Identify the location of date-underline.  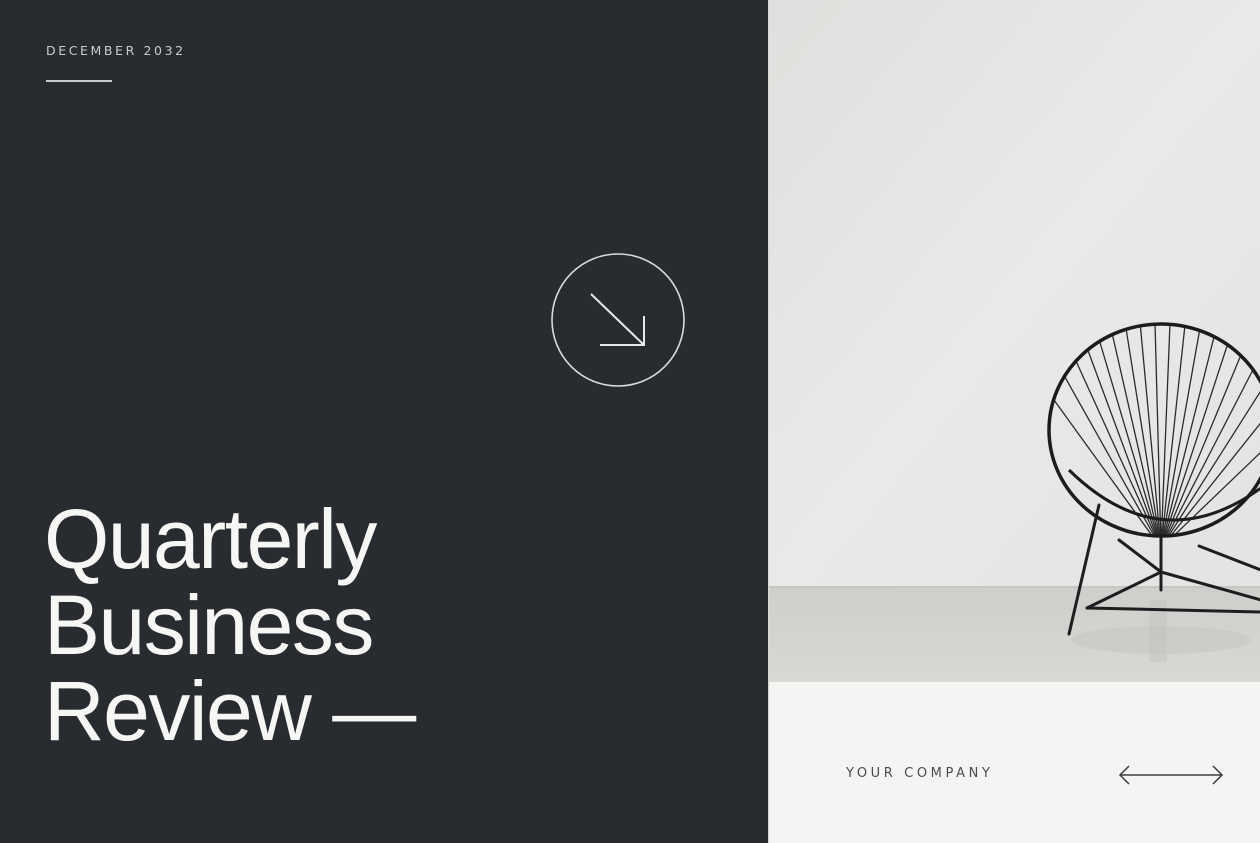
(79, 81).